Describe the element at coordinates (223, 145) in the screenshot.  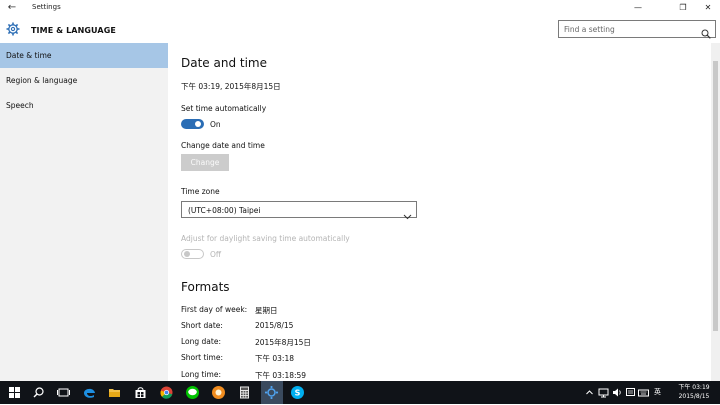
I see `change-datetime-label: Change date and time` at that location.